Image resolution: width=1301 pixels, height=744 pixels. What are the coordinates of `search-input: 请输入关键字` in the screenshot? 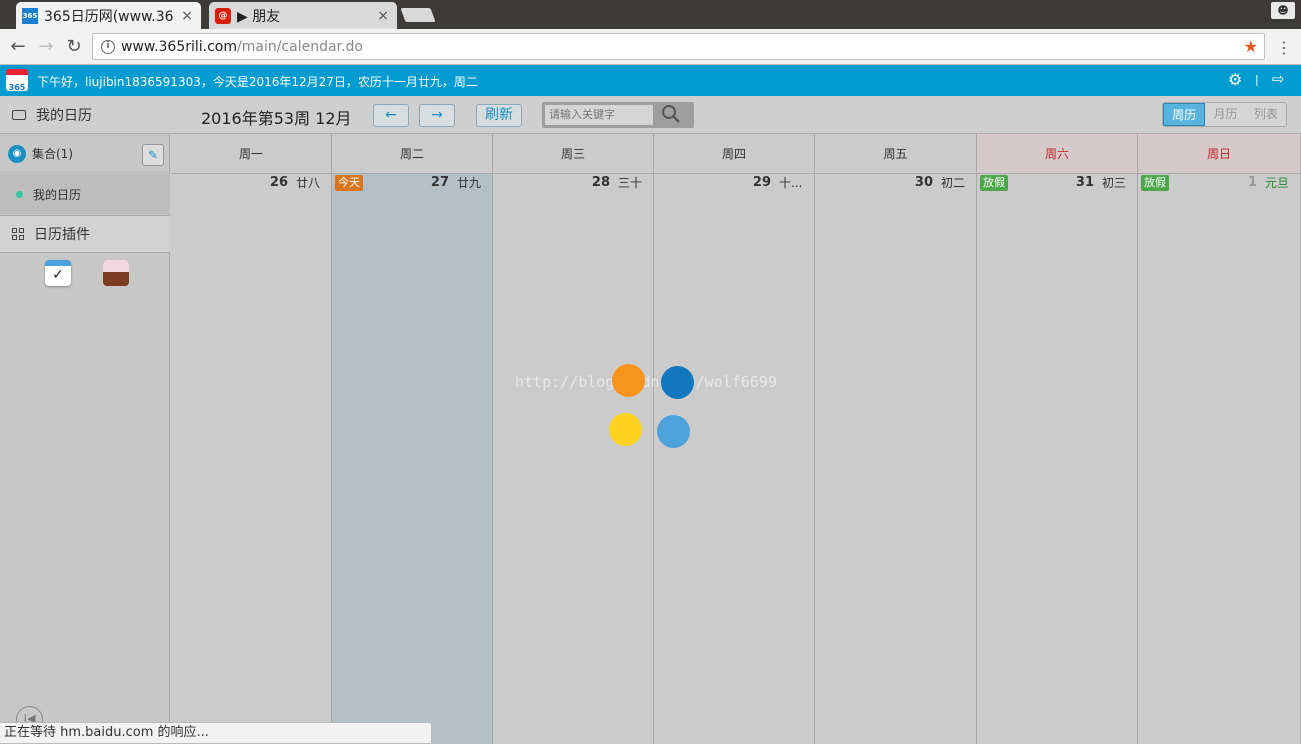 It's located at (599, 115).